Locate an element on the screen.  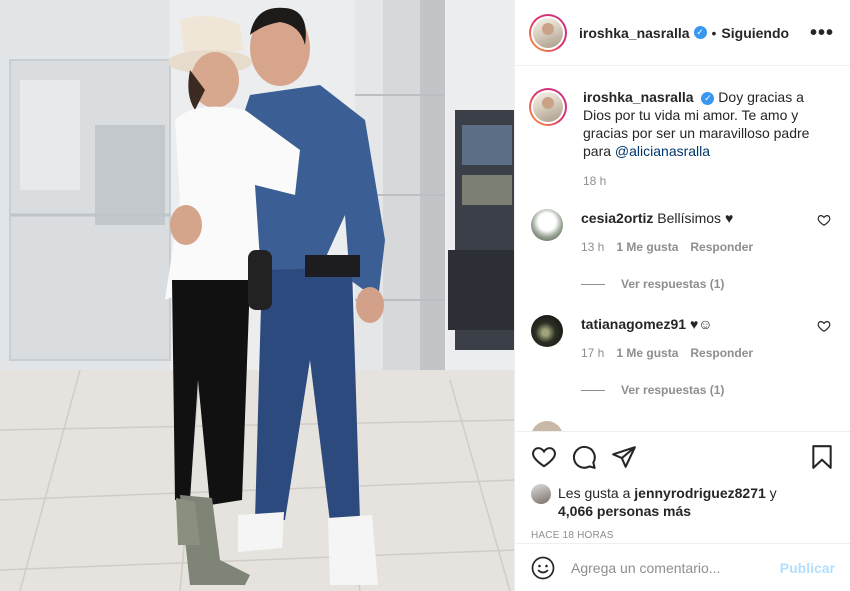
post-header: iroshka_nasralla ✓ • Siguiendo ••• is located at coordinates (682, 33).